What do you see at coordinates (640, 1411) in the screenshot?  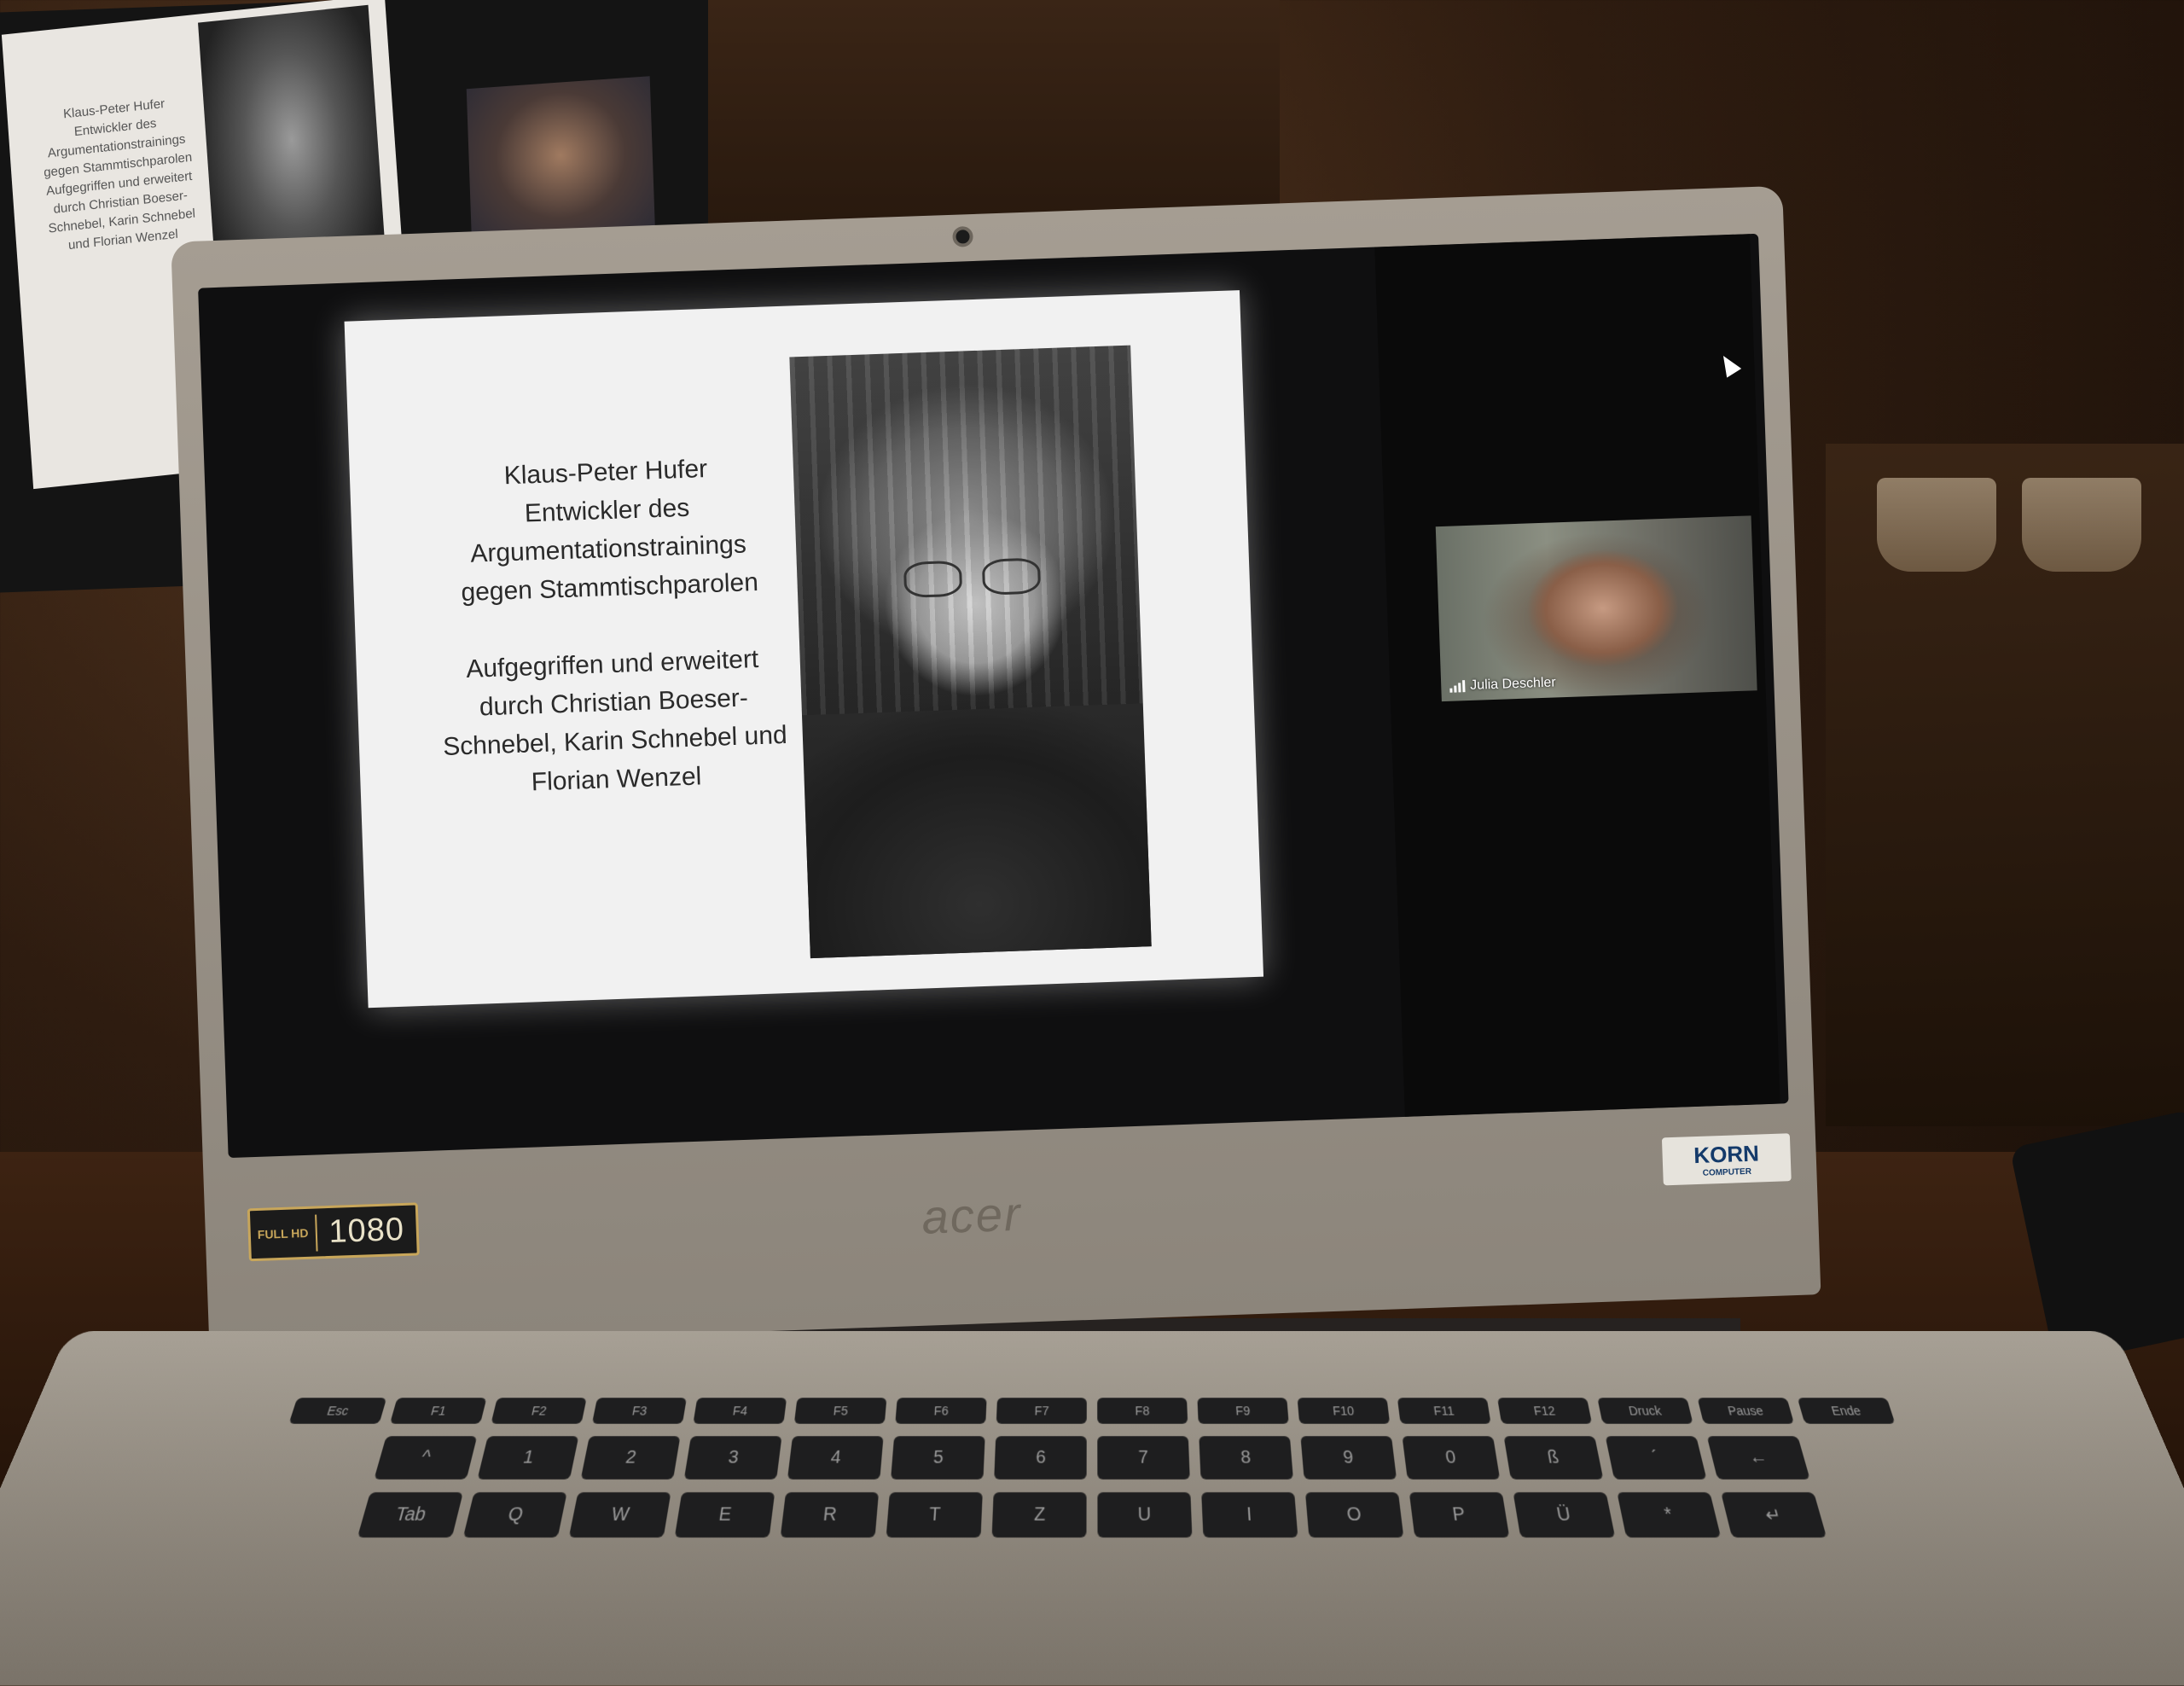 I see `keyboard-key: F3` at bounding box center [640, 1411].